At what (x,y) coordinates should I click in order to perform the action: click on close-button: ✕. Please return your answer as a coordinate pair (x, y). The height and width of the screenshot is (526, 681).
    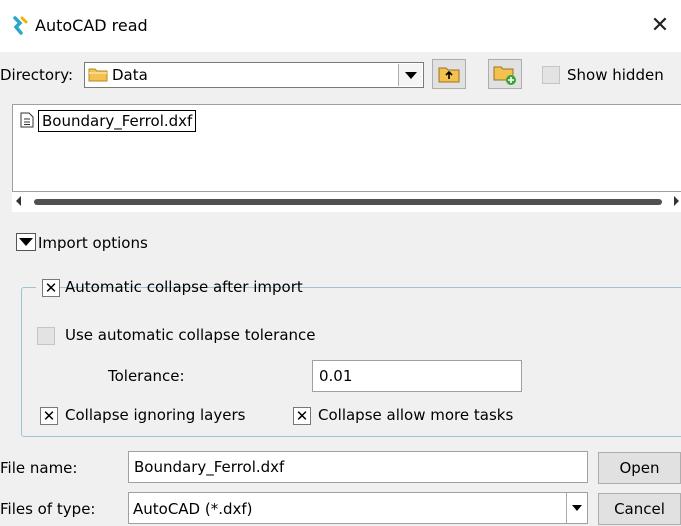
    Looking at the image, I should click on (660, 26).